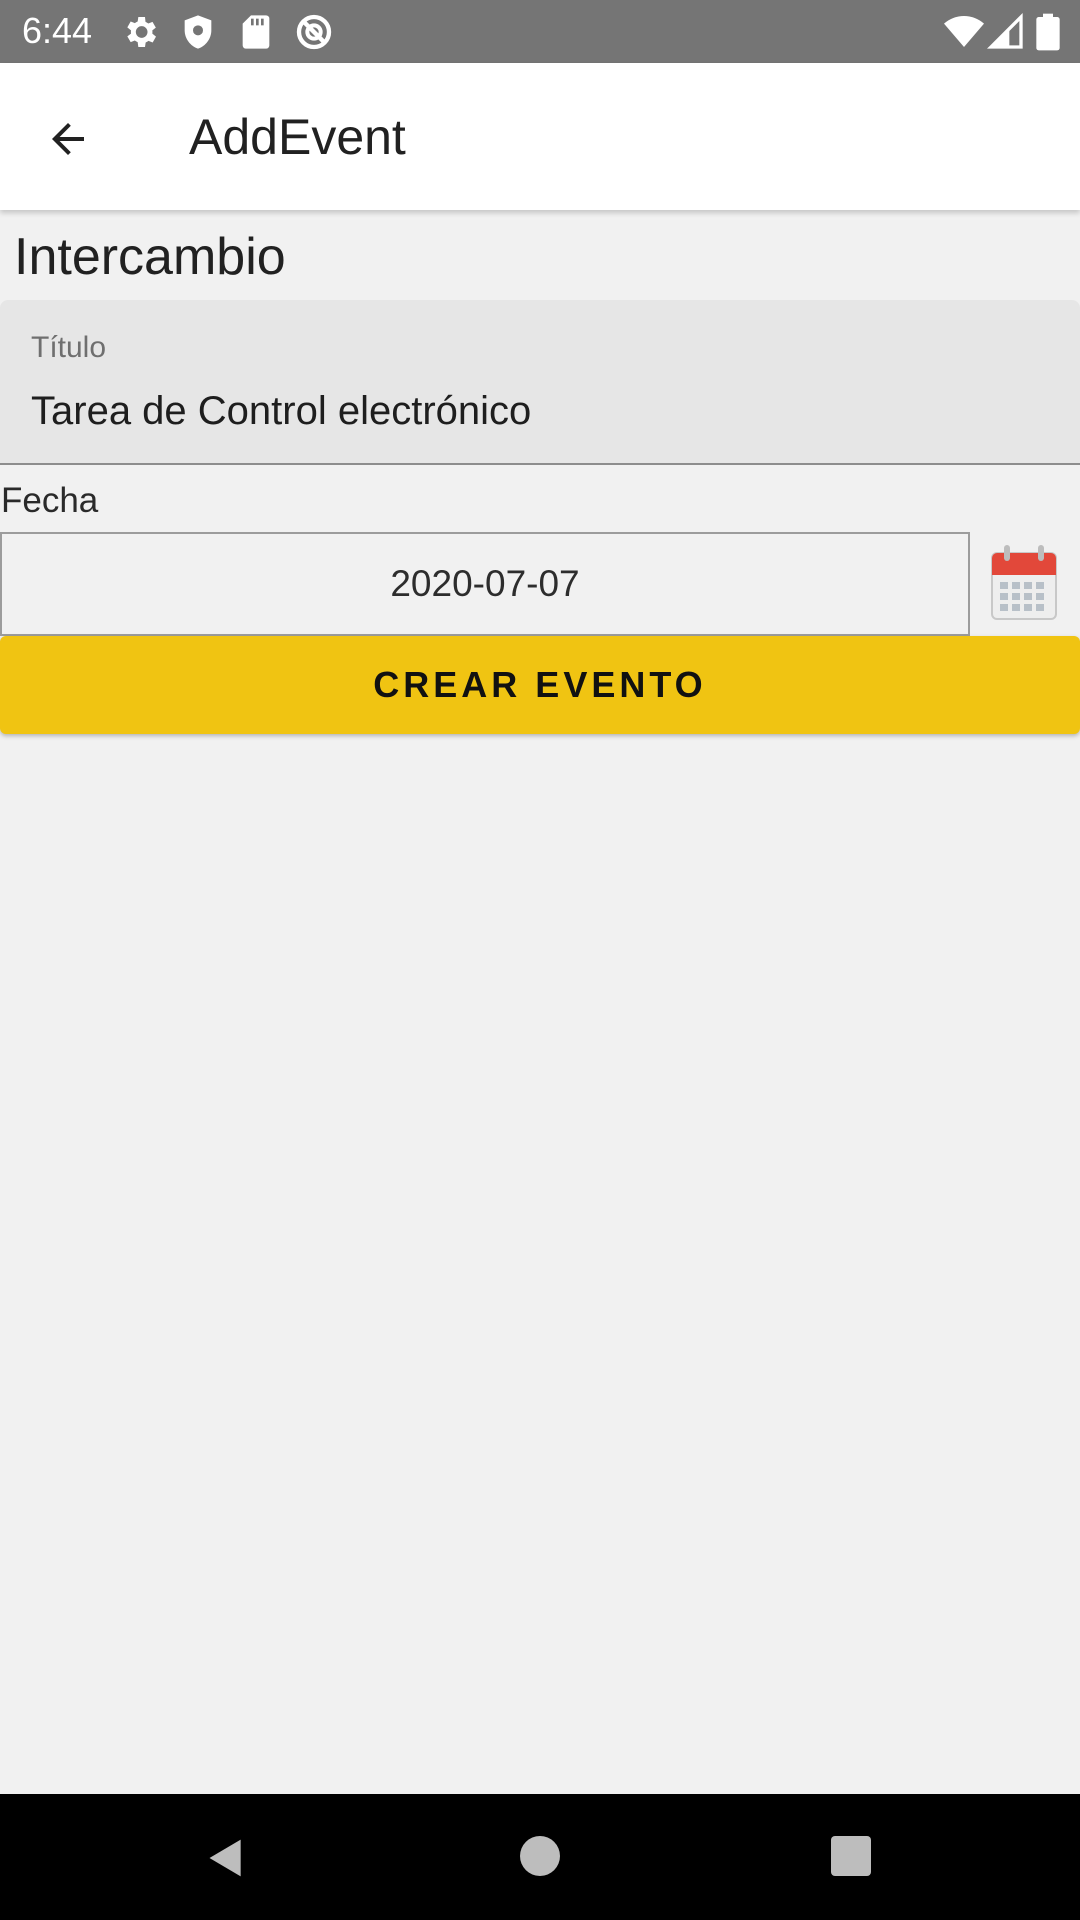 The height and width of the screenshot is (1920, 1080). What do you see at coordinates (964, 31) in the screenshot?
I see `wifi-icon` at bounding box center [964, 31].